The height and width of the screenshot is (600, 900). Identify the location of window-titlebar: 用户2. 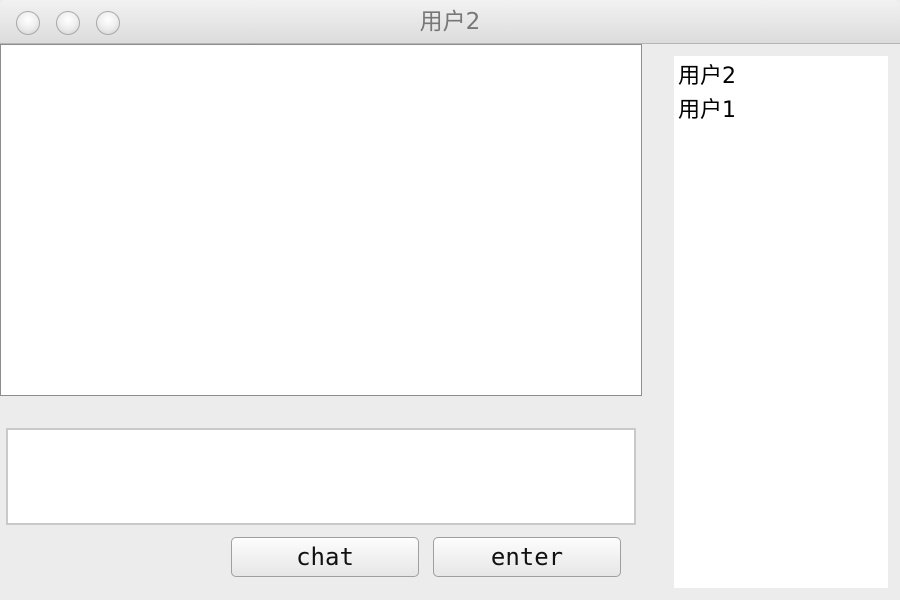
(450, 22).